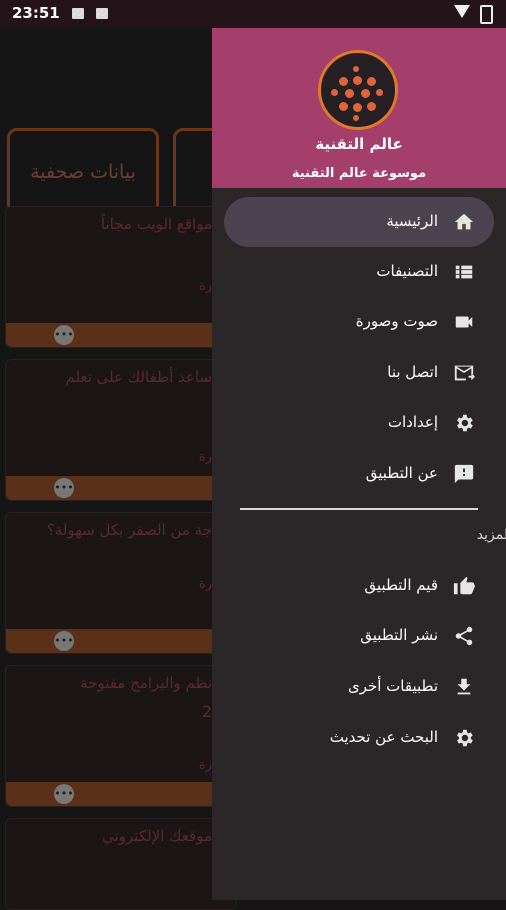 The width and height of the screenshot is (506, 910). Describe the element at coordinates (412, 221) in the screenshot. I see `drawer-item-label: الرئيسية` at that location.